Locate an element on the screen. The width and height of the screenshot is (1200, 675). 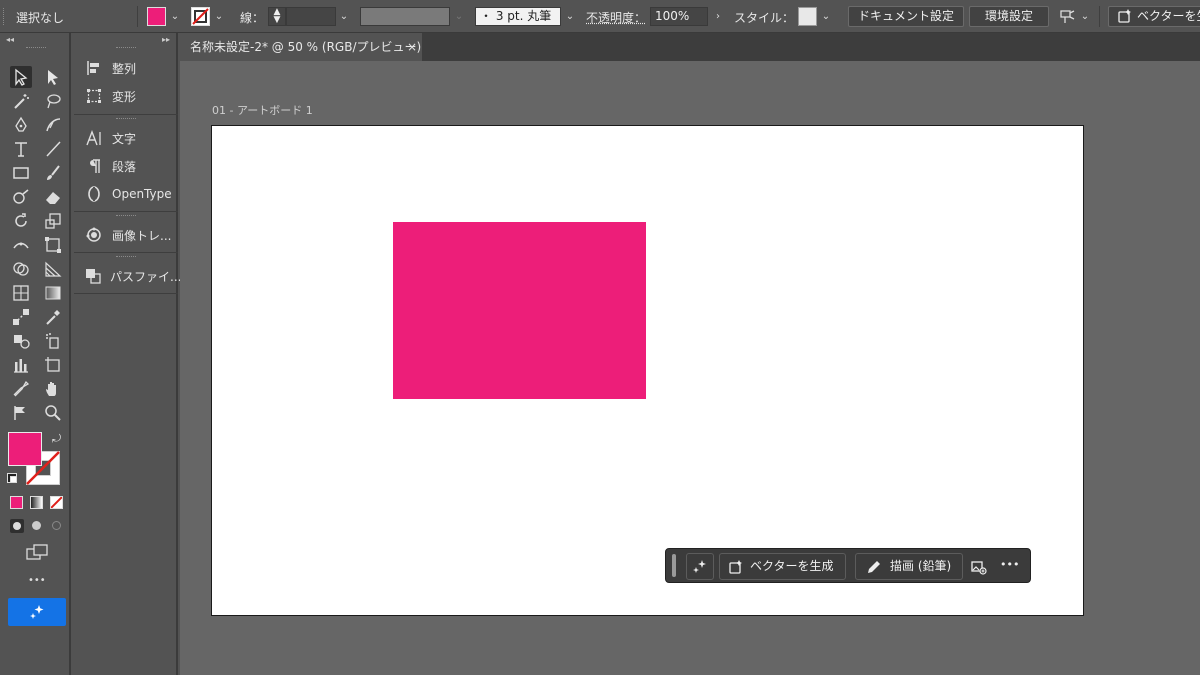
eyedropper-tool-icon is located at coordinates (53, 317).